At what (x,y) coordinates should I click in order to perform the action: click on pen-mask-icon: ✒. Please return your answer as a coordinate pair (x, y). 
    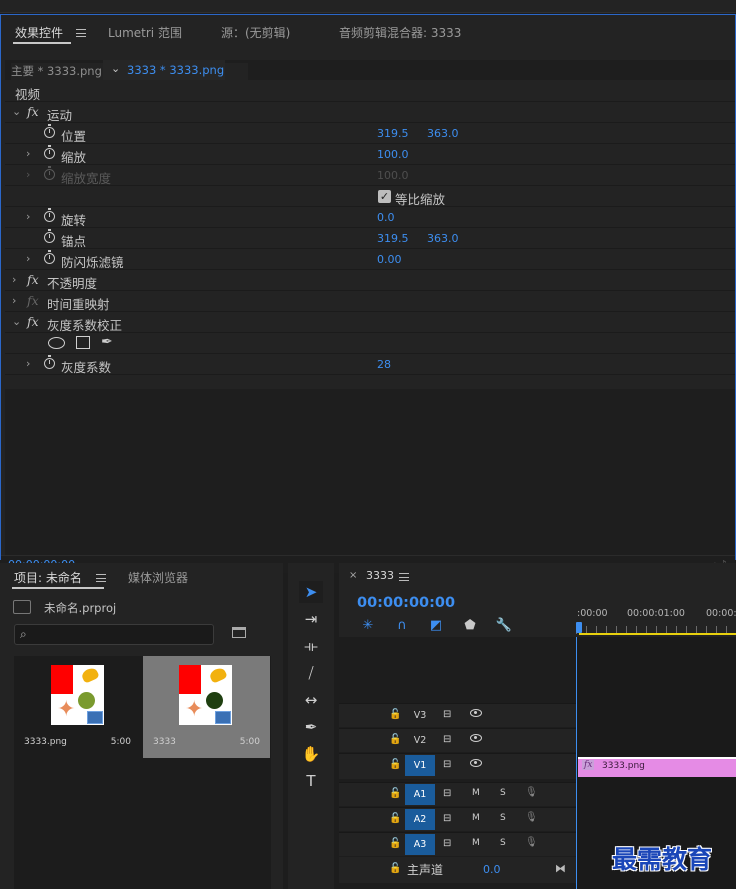
    Looking at the image, I should click on (107, 342).